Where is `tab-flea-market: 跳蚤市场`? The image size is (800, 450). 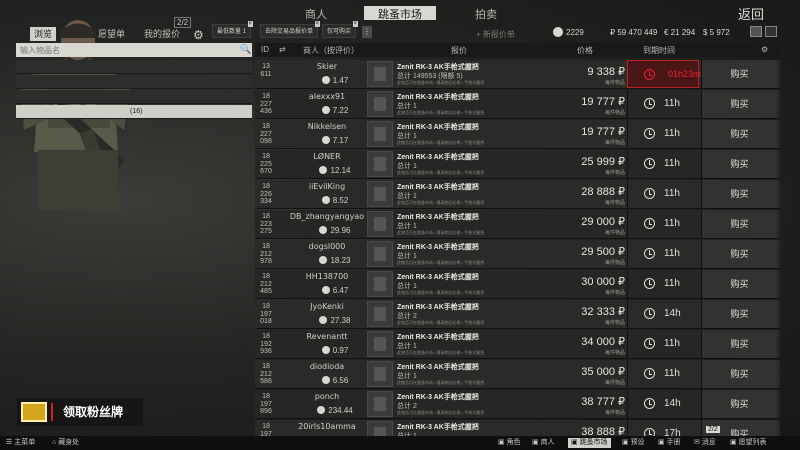 tab-flea-market: 跳蚤市场 is located at coordinates (400, 13).